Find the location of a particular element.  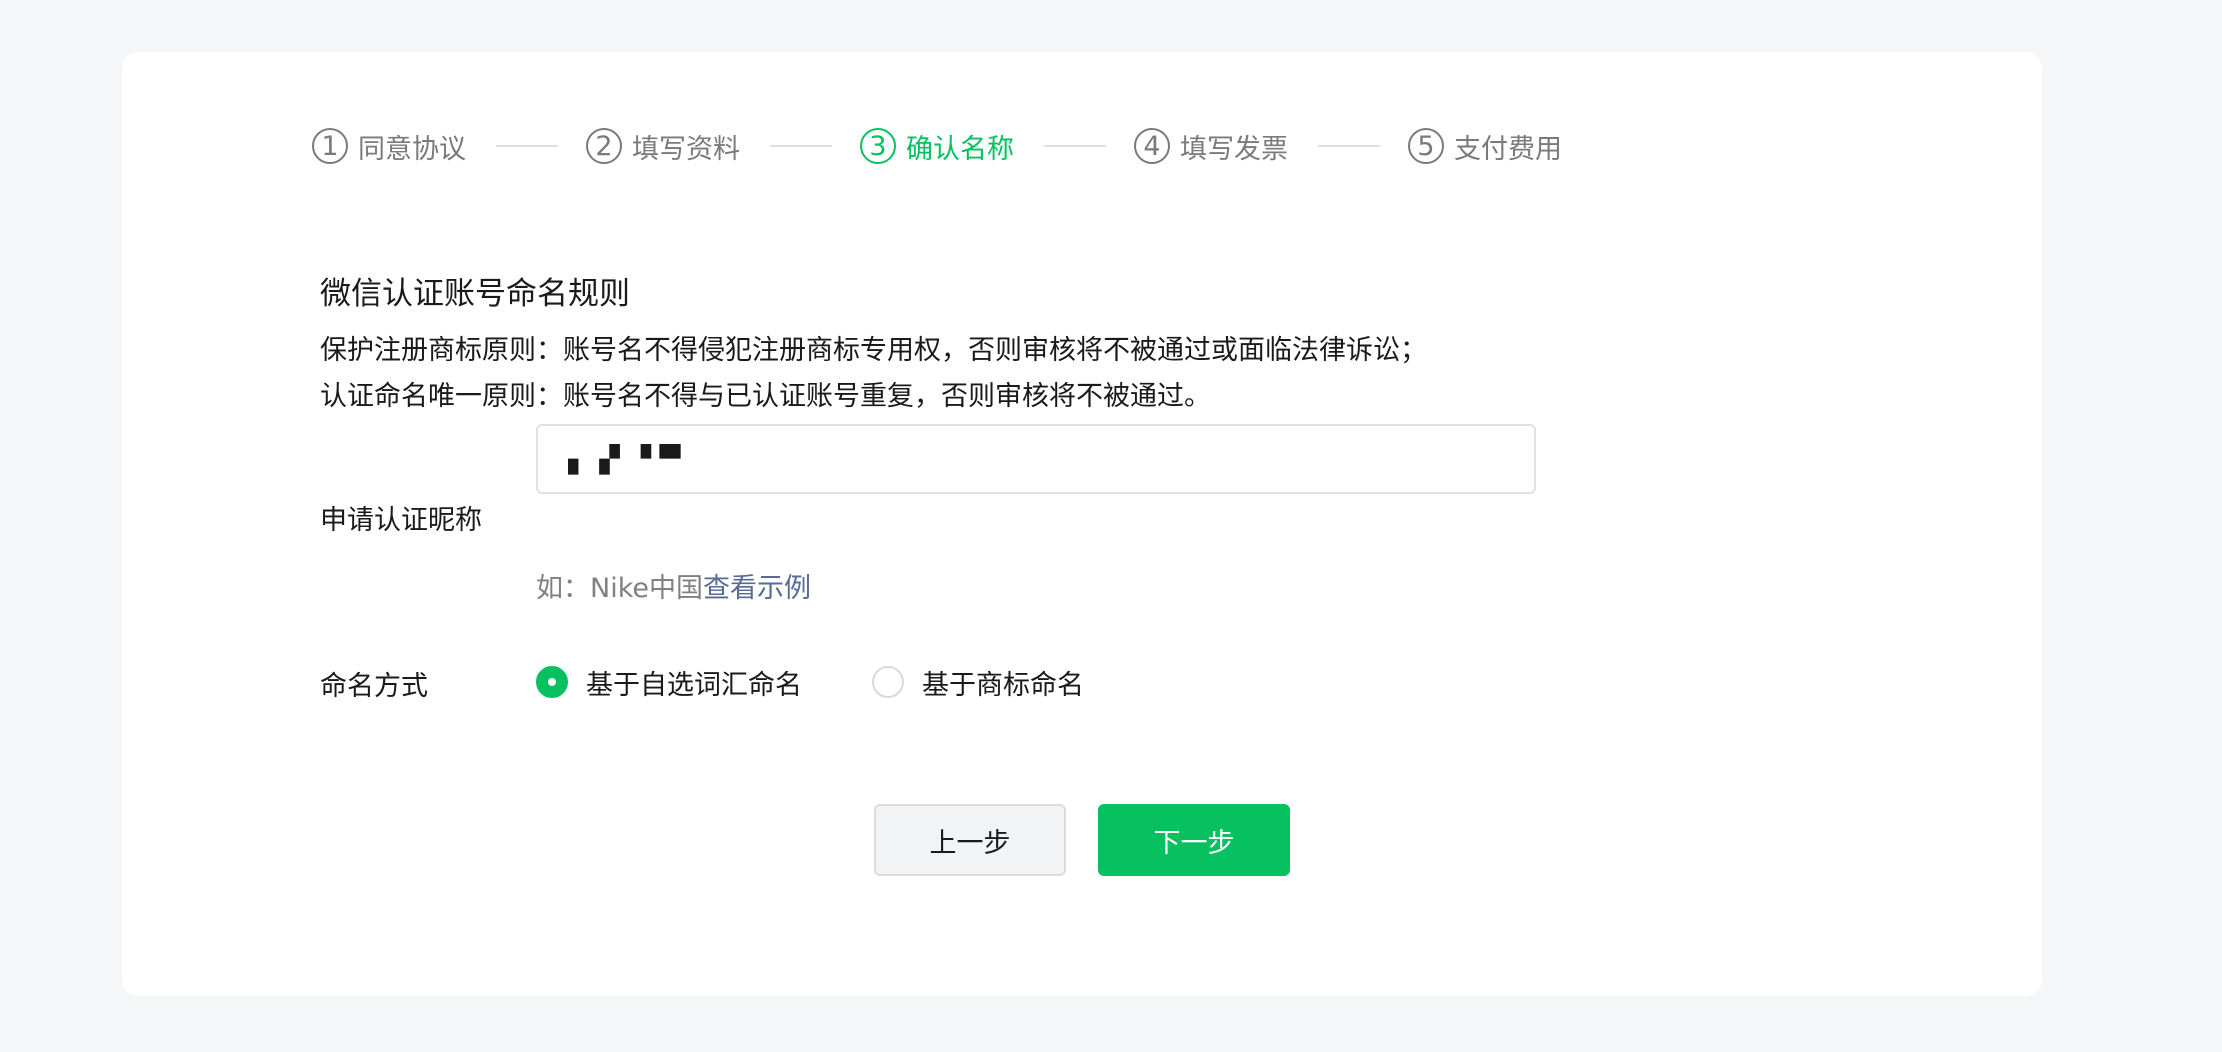

step-payment: 5 支付费用 is located at coordinates (1485, 146).